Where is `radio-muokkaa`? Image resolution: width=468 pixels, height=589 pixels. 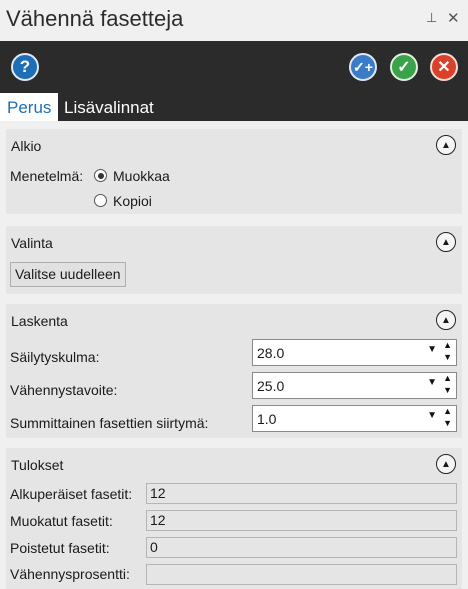 radio-muokkaa is located at coordinates (100, 175).